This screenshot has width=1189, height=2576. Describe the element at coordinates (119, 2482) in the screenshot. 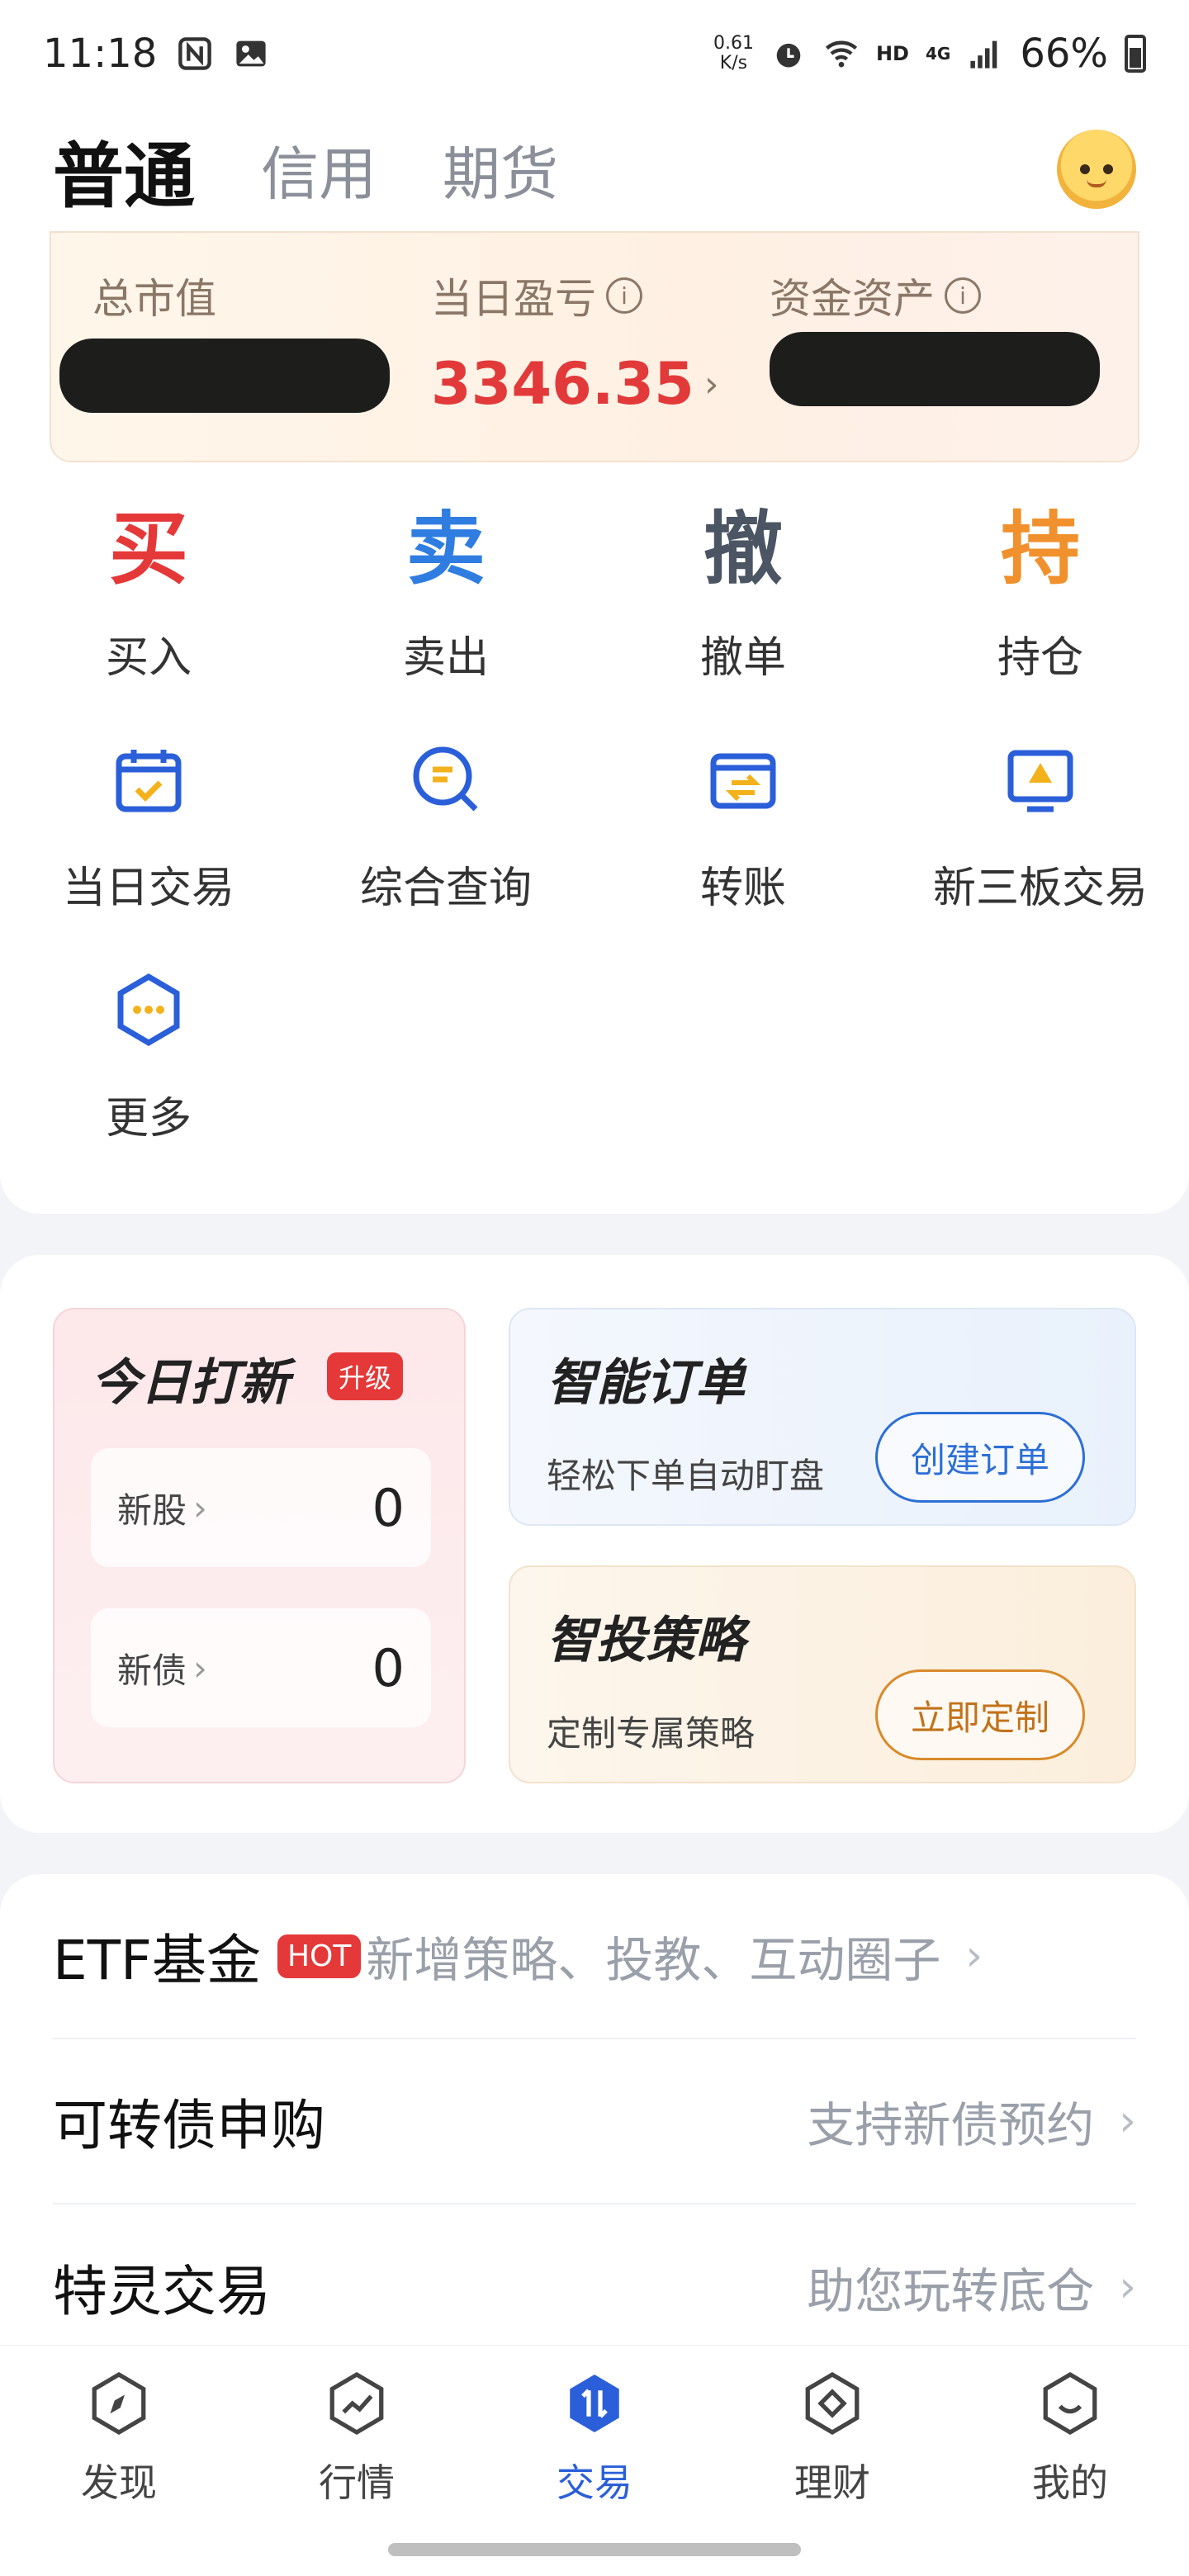

I see `nav-discover-label: 发现` at that location.